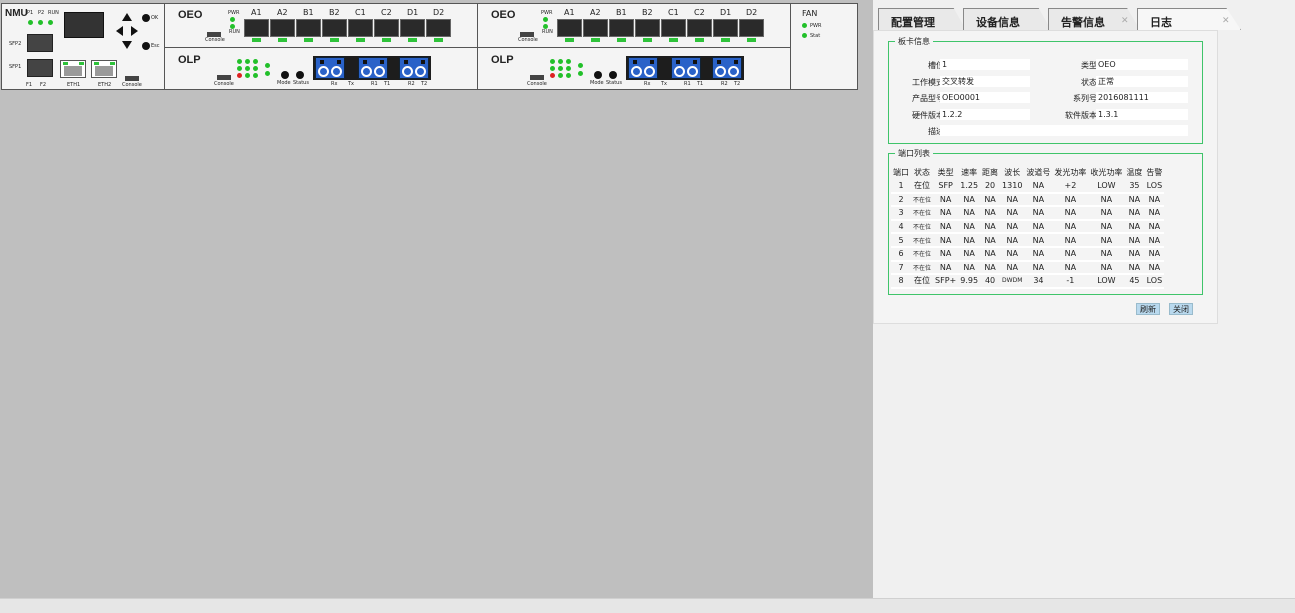 This screenshot has height=613, width=1295. What do you see at coordinates (146, 46) in the screenshot?
I see `nmu-esc-button` at bounding box center [146, 46].